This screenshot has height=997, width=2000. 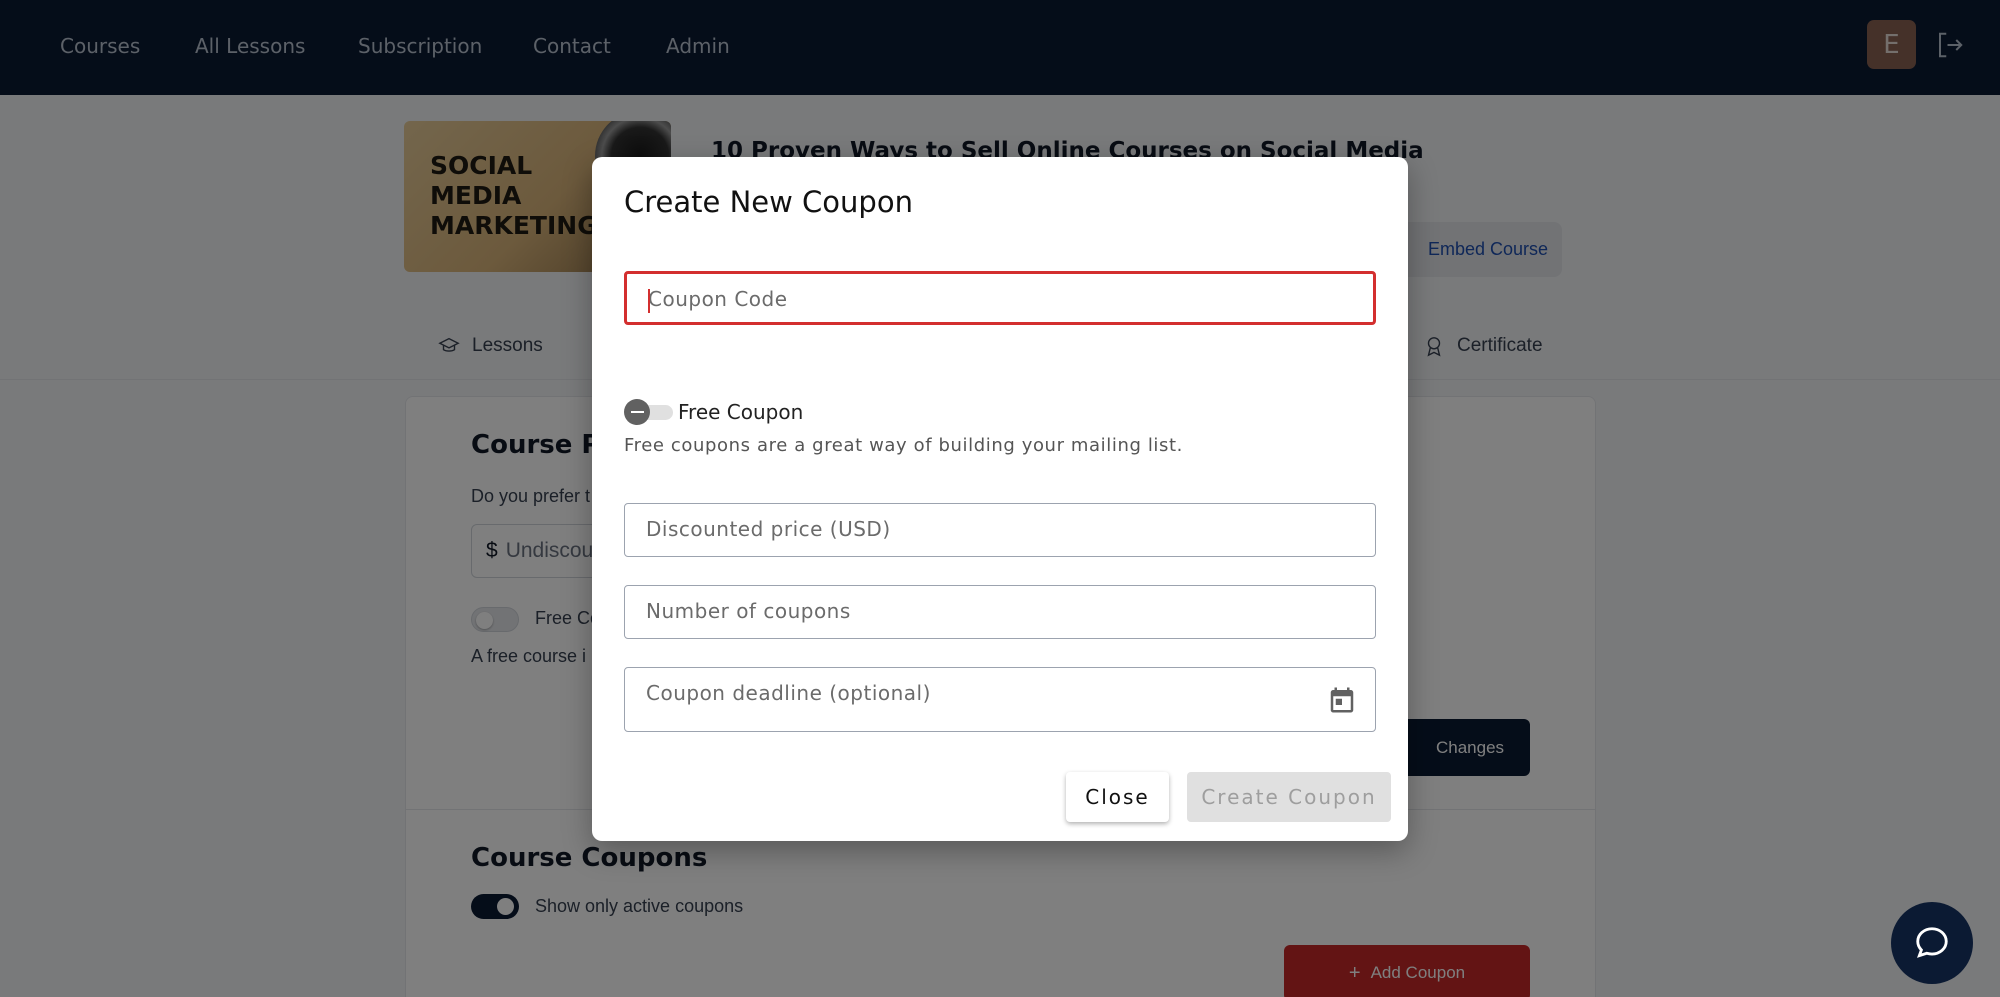 What do you see at coordinates (1000, 612) in the screenshot?
I see `number-of-coupons-input: Number of coupons` at bounding box center [1000, 612].